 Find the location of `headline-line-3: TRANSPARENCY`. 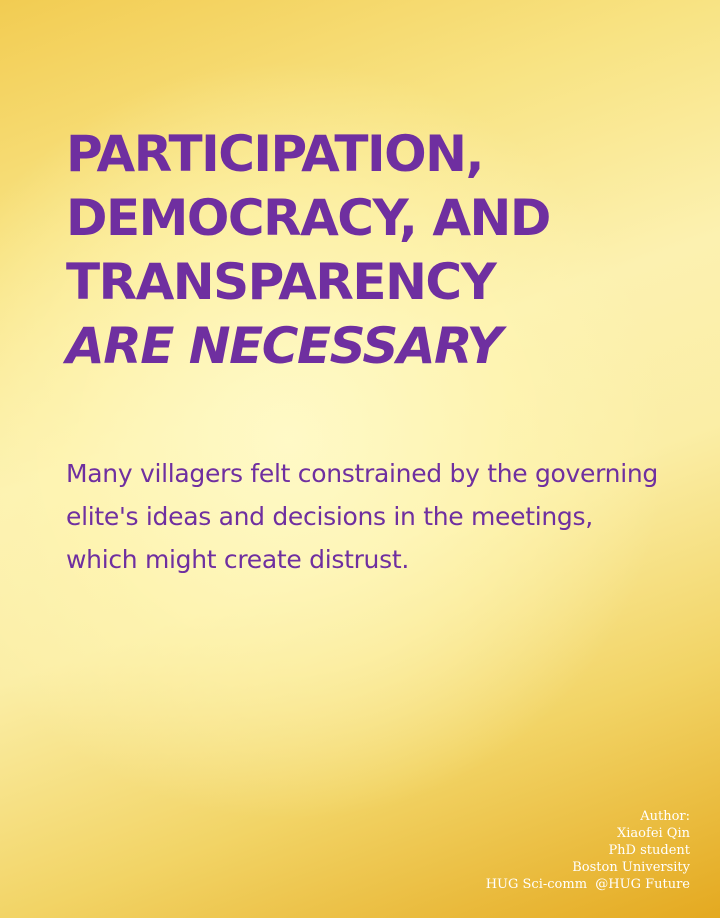

headline-line-3: TRANSPARENCY is located at coordinates (281, 282).